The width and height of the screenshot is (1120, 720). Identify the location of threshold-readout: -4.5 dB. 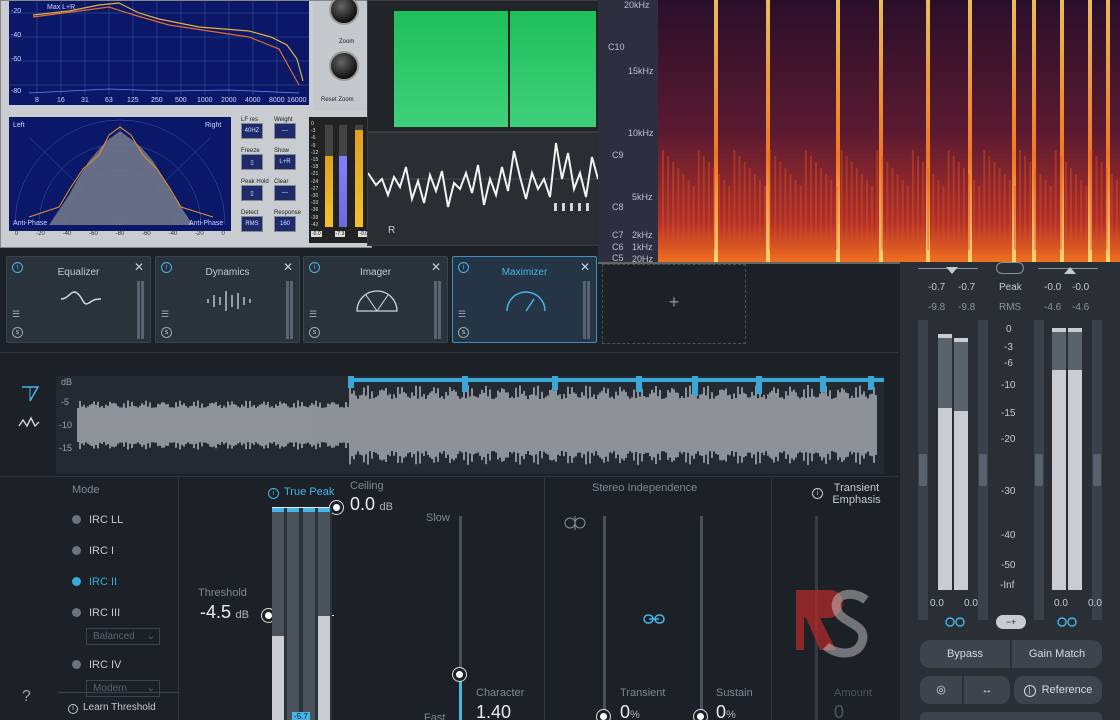
(224, 612).